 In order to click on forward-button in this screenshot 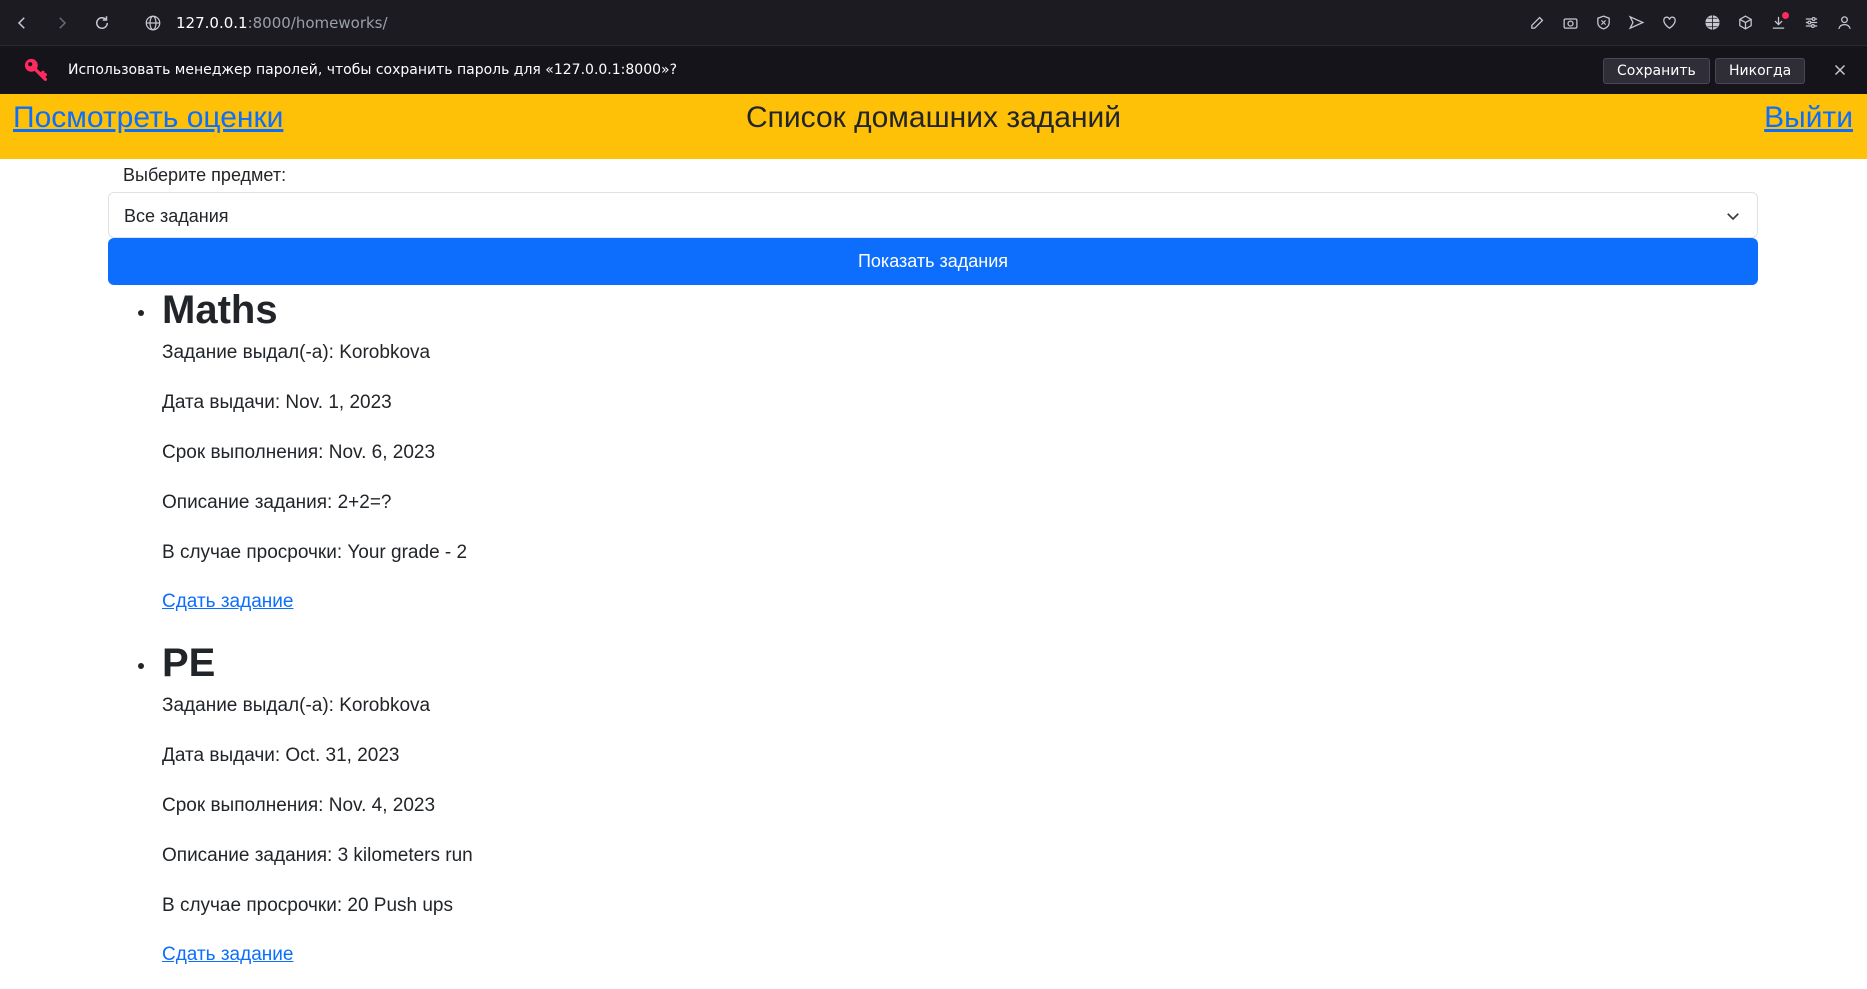, I will do `click(62, 22)`.